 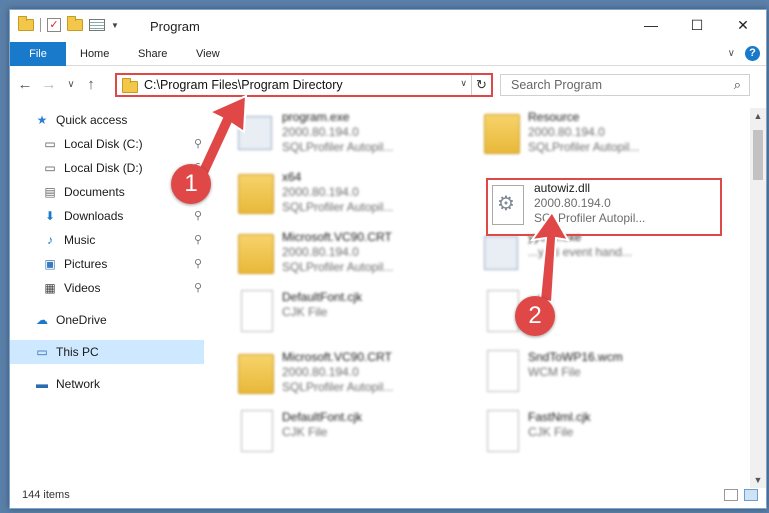 I want to click on help-icon: ?, so click(x=752, y=53).